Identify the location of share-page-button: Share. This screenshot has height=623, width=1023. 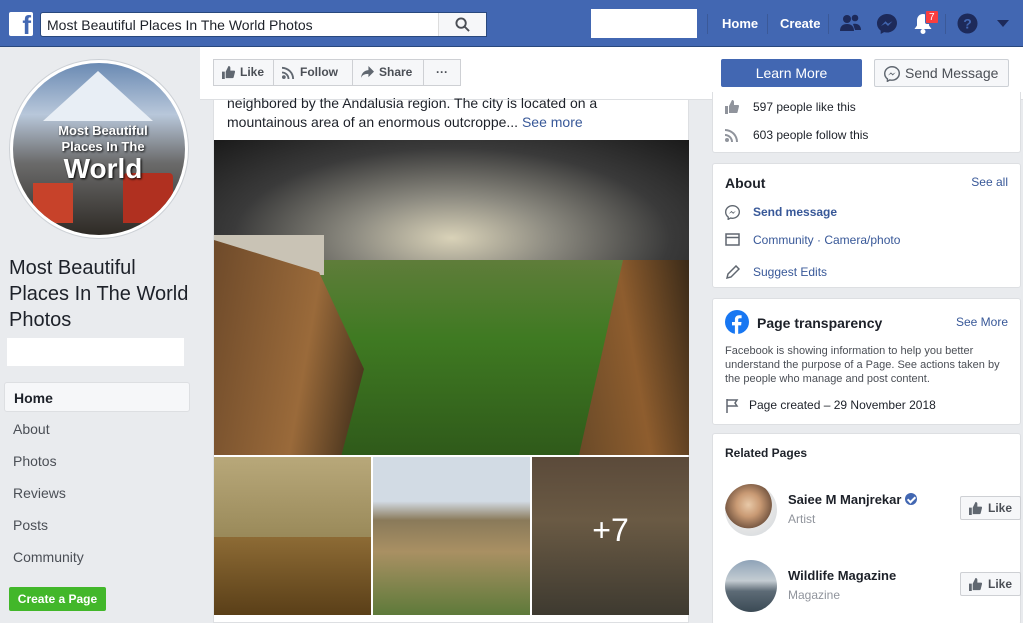
(388, 72).